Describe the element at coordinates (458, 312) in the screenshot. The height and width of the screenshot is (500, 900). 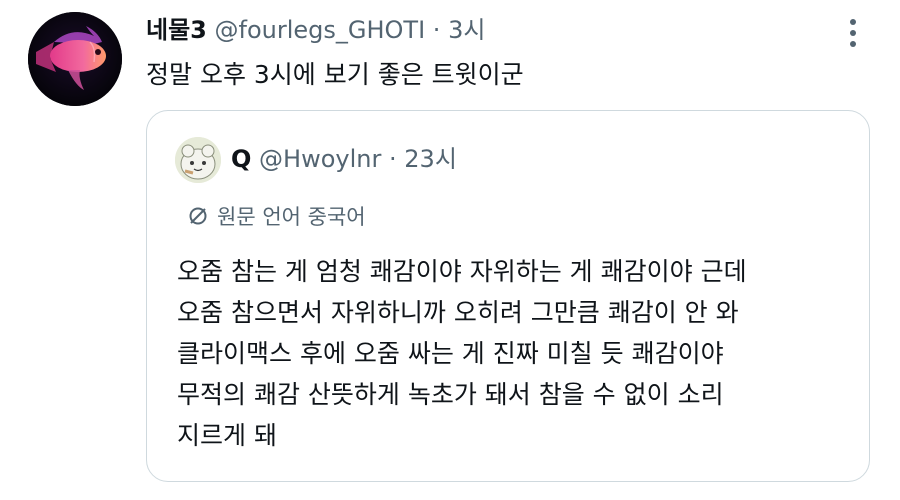
I see `quote-text-line: 오줌 참으면서 자위하니까 오히려 그만큼 쾌감이 안 와` at that location.